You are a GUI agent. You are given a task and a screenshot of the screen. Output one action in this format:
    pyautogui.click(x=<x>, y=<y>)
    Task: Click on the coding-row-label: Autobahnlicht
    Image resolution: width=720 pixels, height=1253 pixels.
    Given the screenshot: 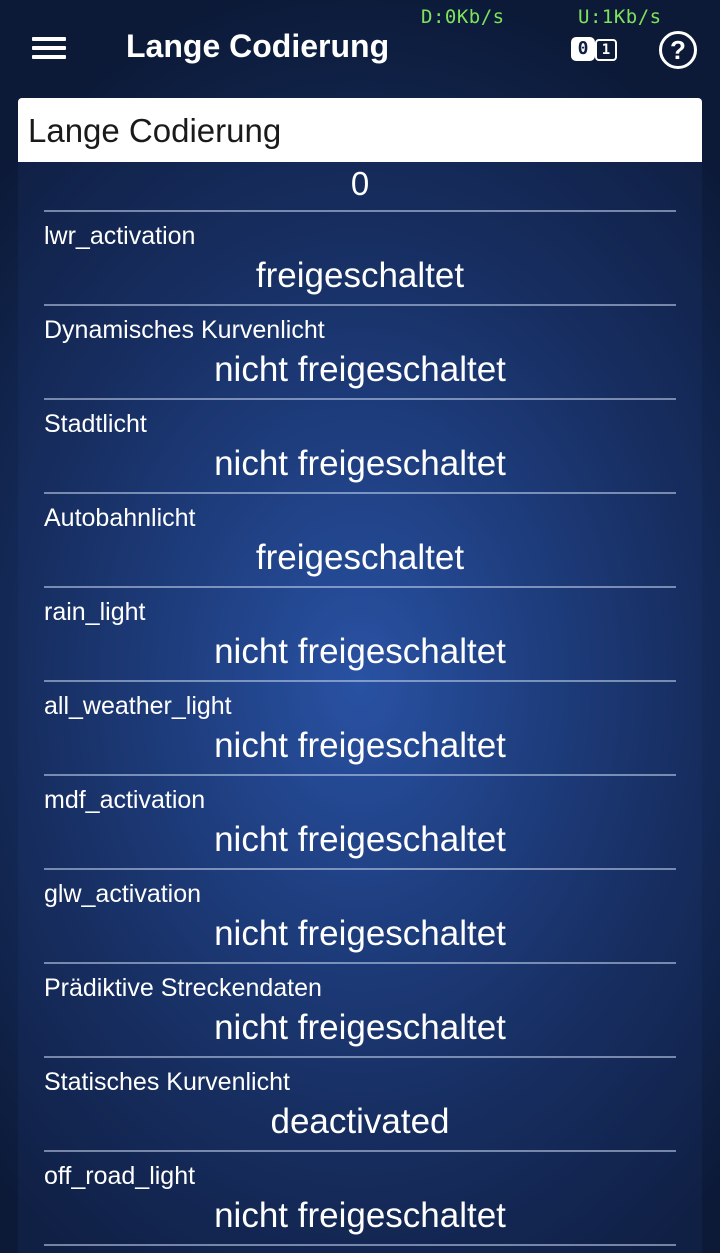 What is the action you would take?
    pyautogui.click(x=120, y=518)
    